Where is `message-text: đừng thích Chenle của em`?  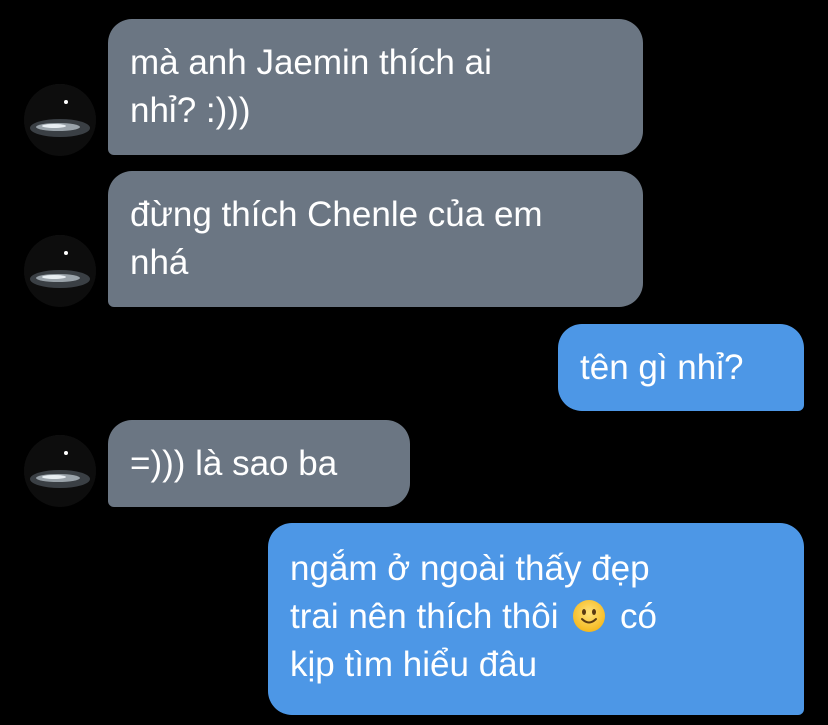
message-text: đừng thích Chenle của em is located at coordinates (336, 214).